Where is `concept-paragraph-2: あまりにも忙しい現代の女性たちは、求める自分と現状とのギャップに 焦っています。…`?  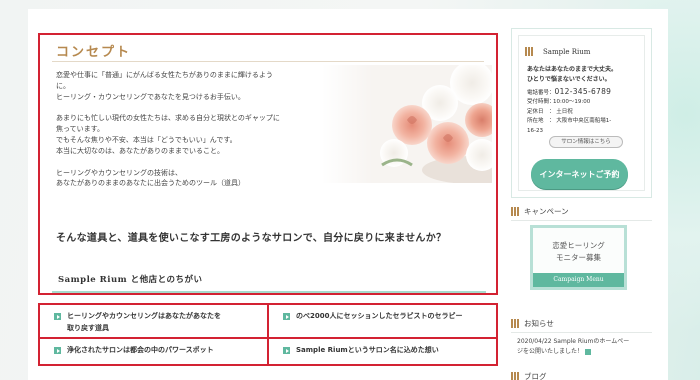
concept-paragraph-2: あまりにも忙しい現代の女性たちは、求める自分と現状とのギャップに 焦っています。… is located at coordinates (187, 134).